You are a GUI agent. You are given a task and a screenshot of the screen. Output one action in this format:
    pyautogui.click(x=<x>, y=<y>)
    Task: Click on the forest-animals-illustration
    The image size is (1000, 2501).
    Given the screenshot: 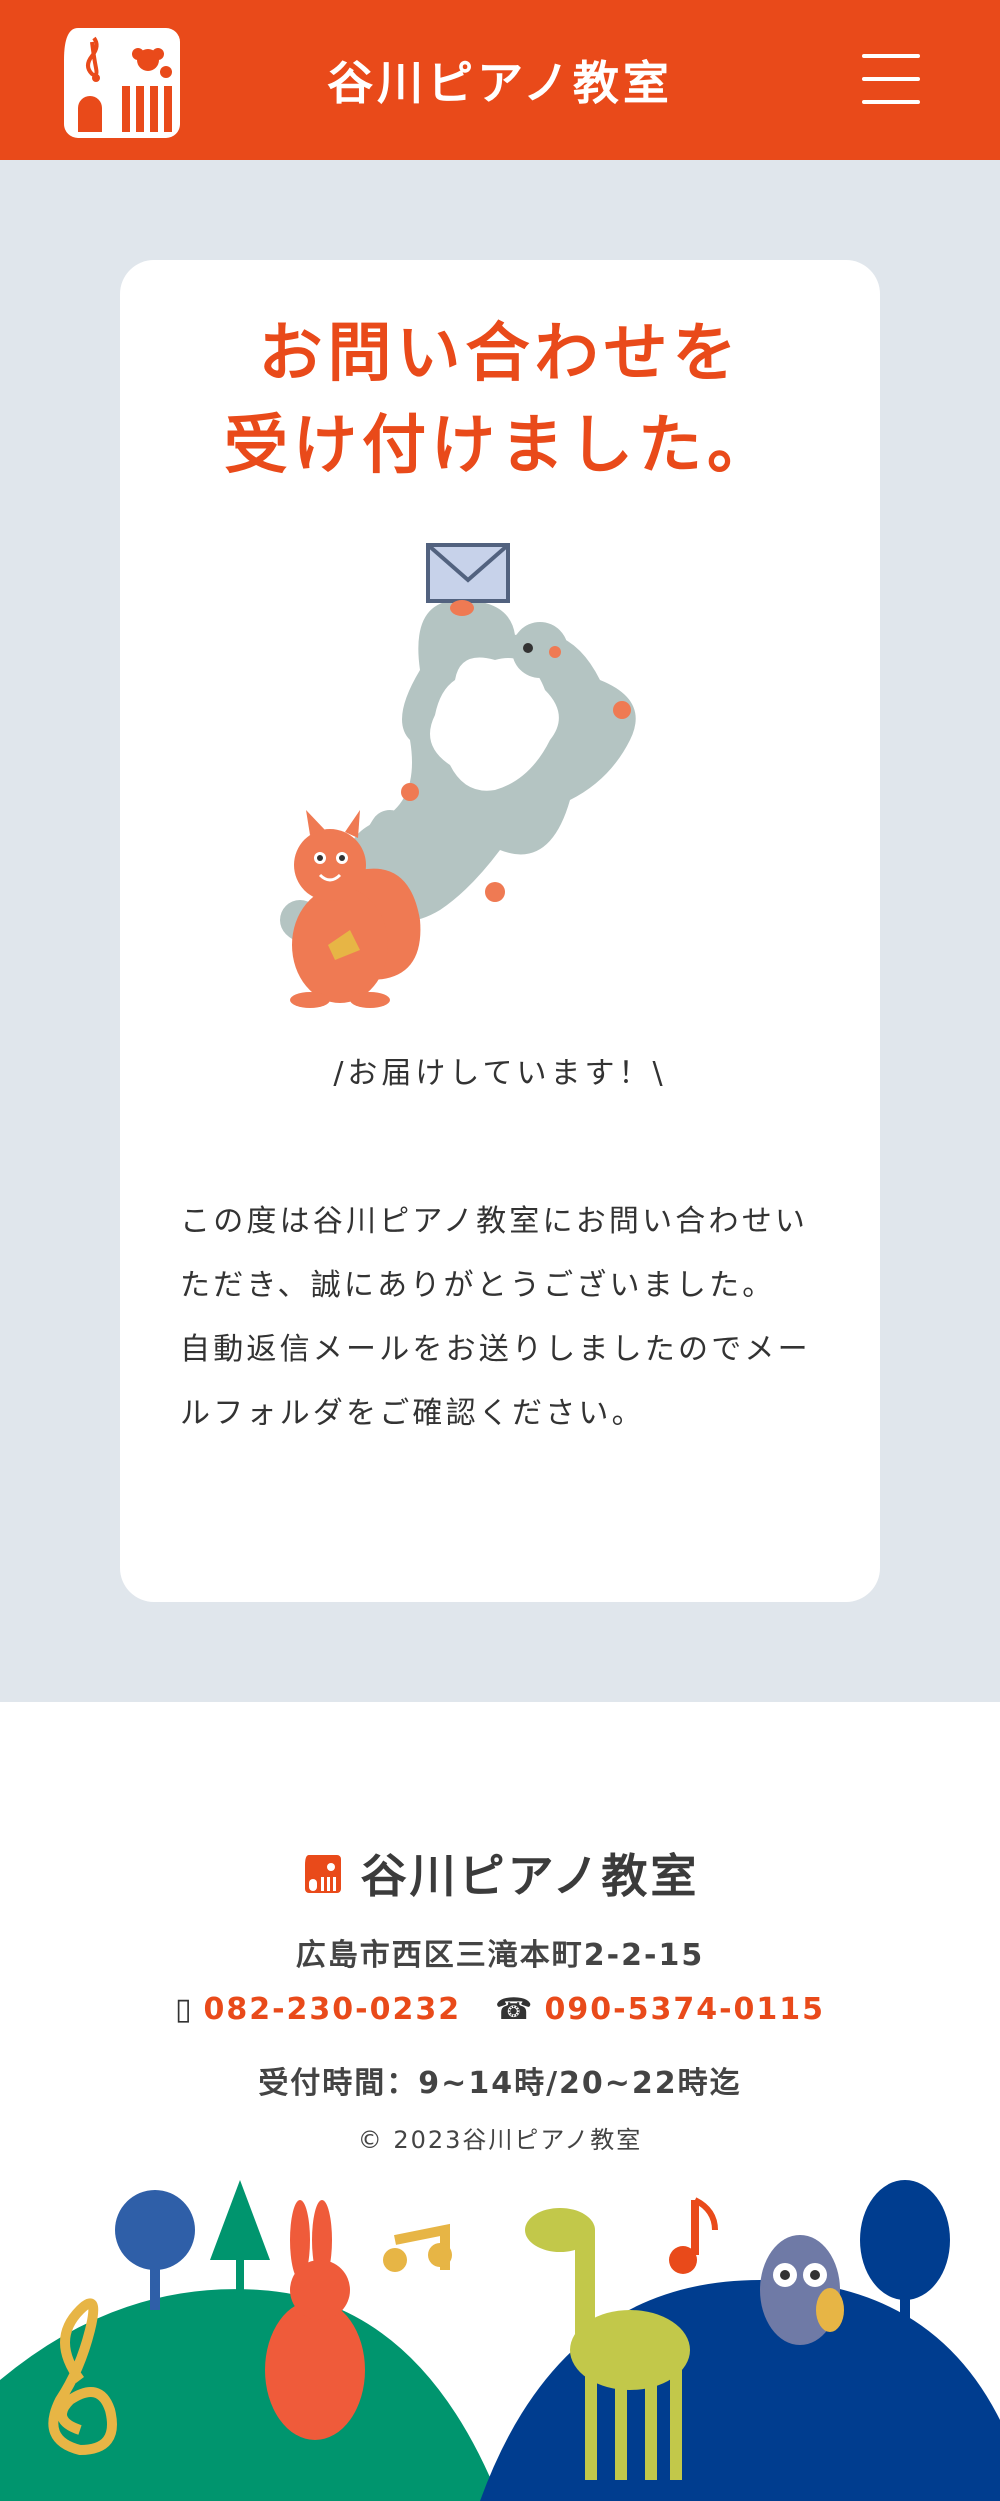 What is the action you would take?
    pyautogui.click(x=500, y=2340)
    